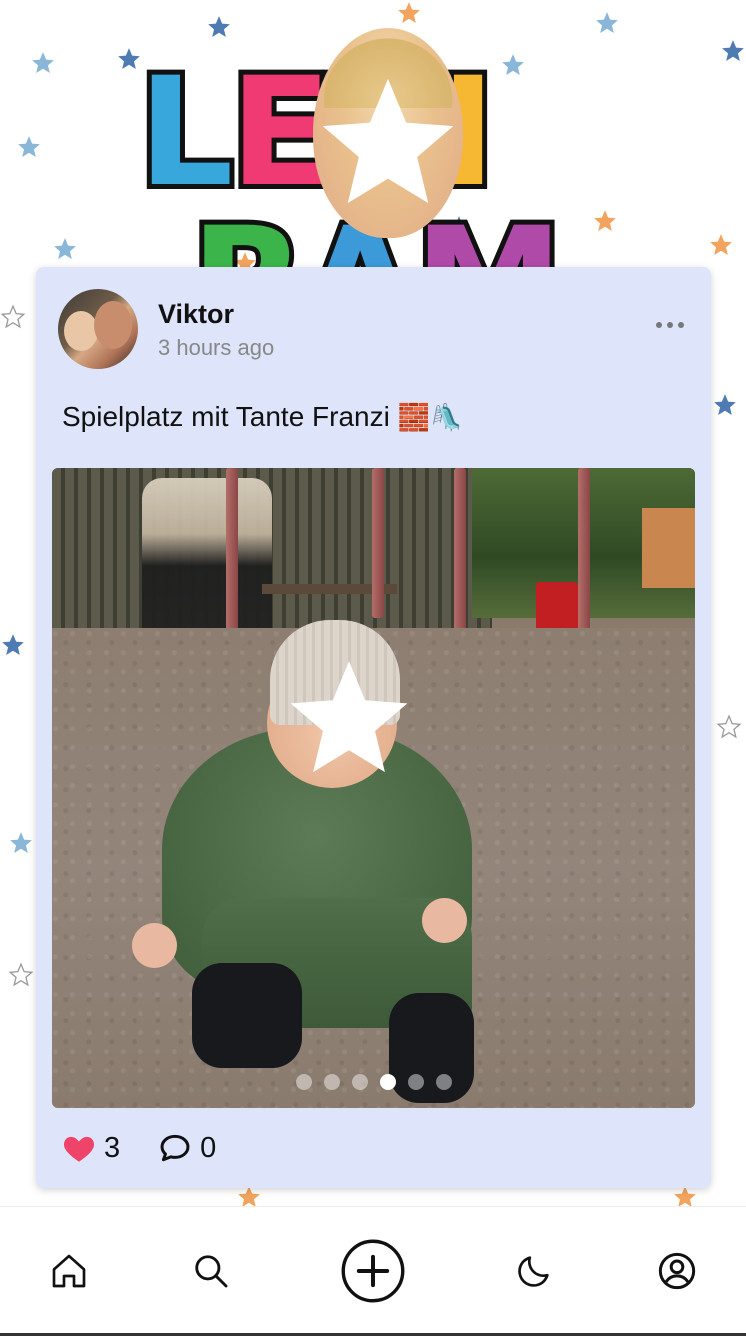 The height and width of the screenshot is (1336, 746). What do you see at coordinates (98, 329) in the screenshot?
I see `author-avatar` at bounding box center [98, 329].